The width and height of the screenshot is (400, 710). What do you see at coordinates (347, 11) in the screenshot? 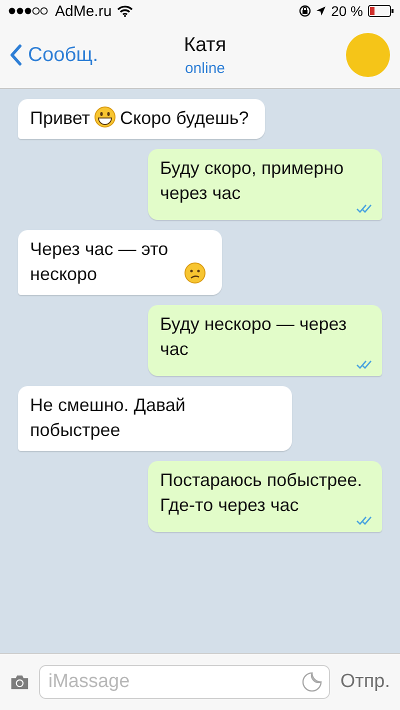
I see `battery-percent: 20 %` at bounding box center [347, 11].